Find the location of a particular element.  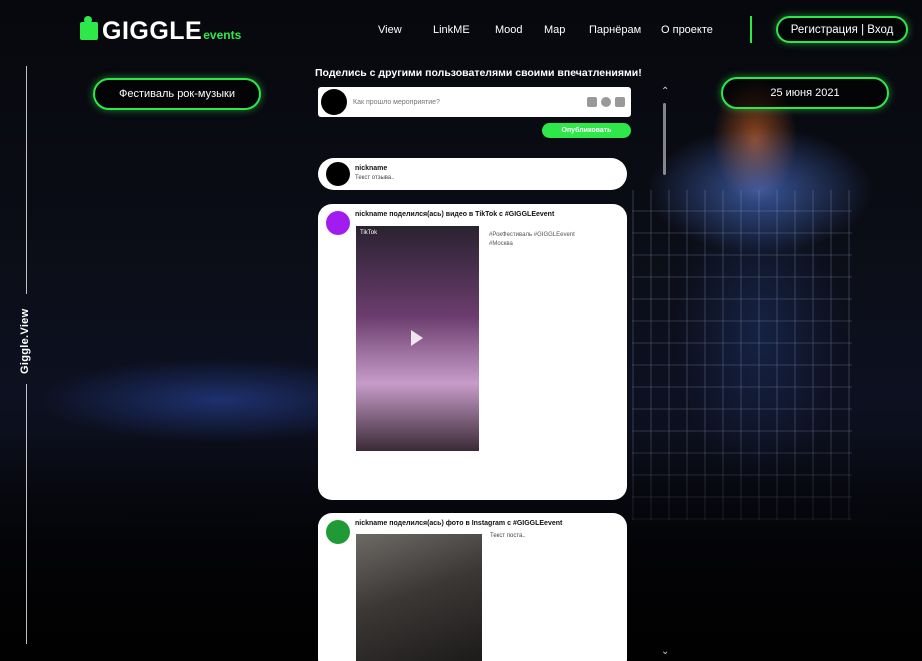

user-avatar is located at coordinates (334, 102).